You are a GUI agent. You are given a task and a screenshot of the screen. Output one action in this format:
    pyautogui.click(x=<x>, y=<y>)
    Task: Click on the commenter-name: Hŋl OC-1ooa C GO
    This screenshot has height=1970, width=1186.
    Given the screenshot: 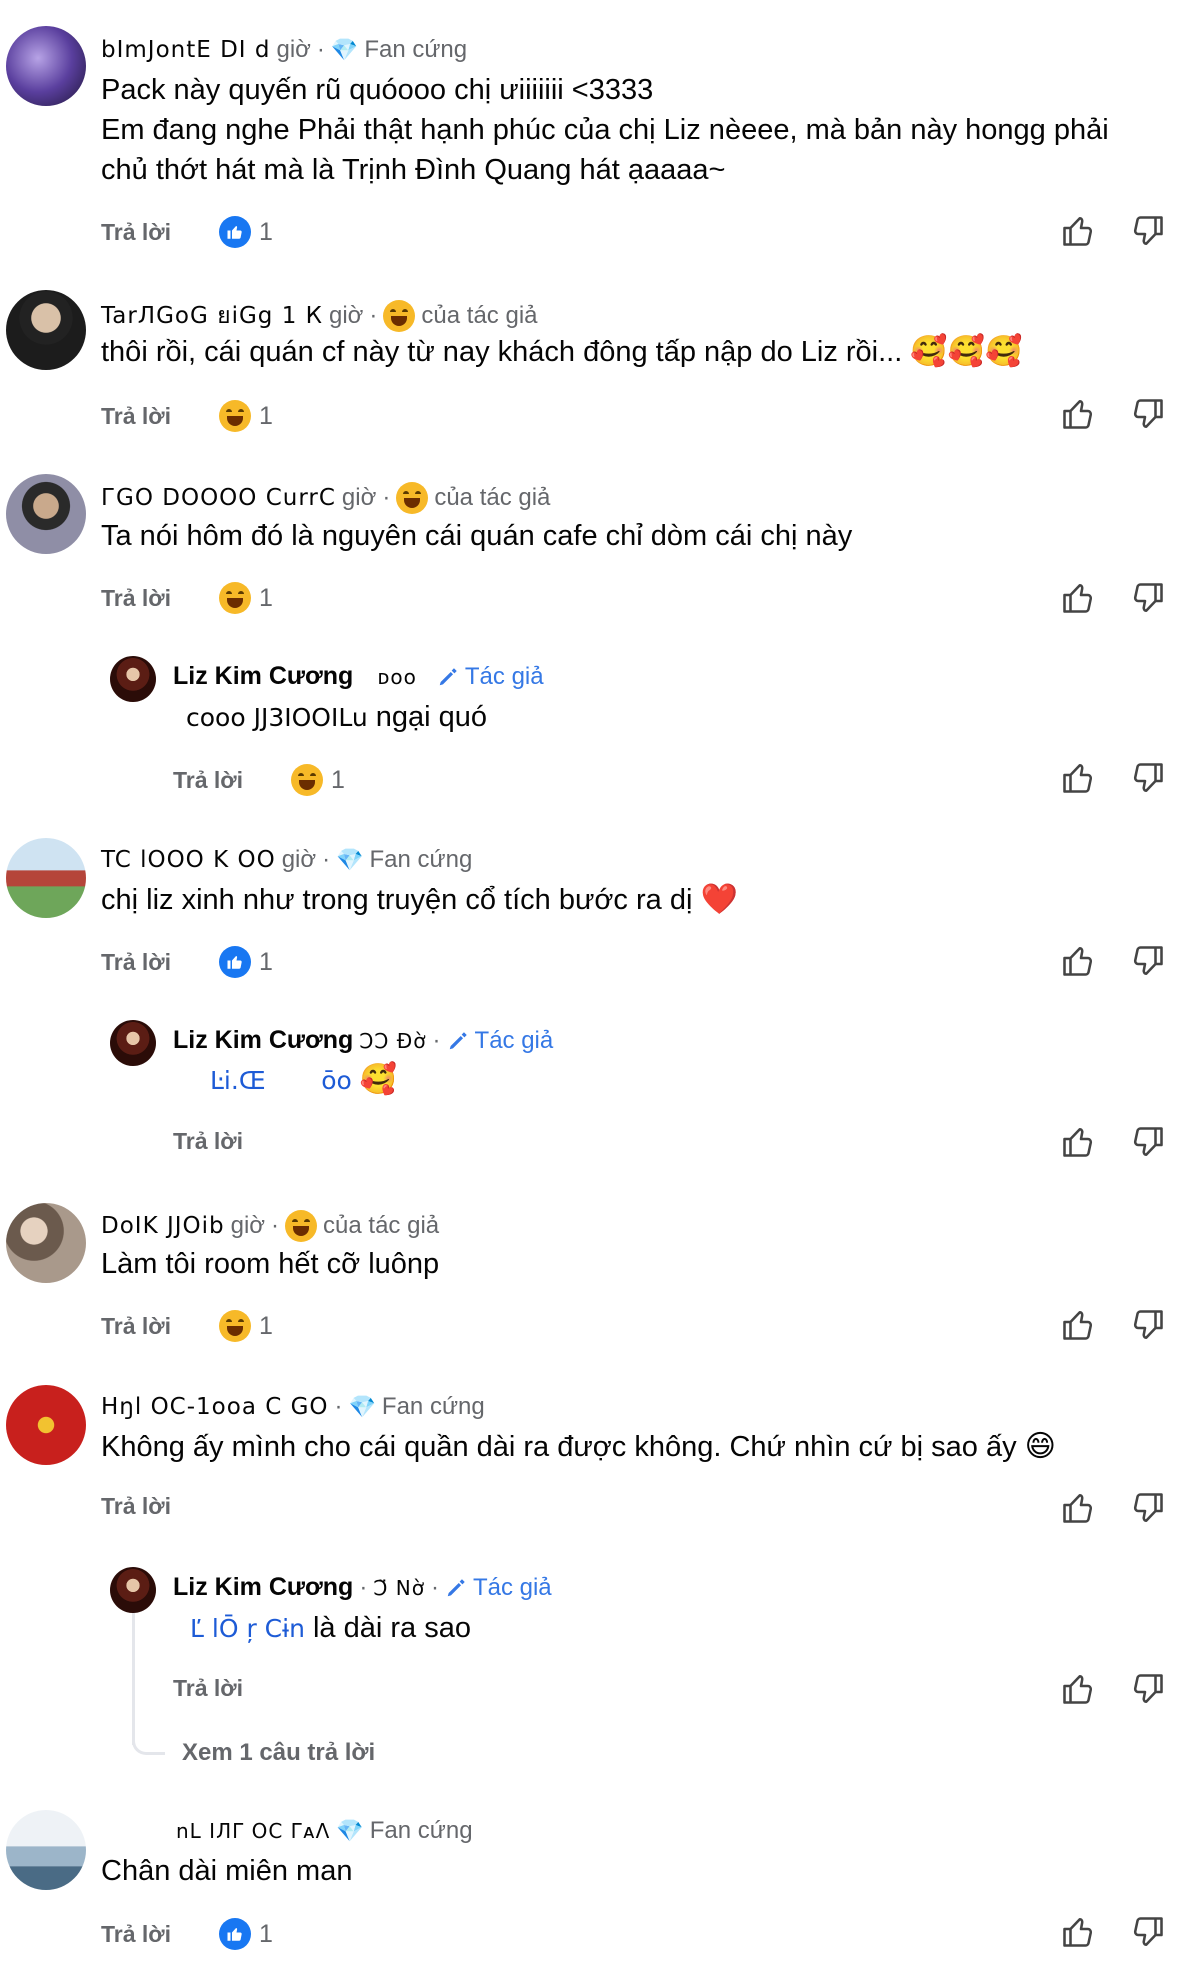 What is the action you would take?
    pyautogui.click(x=215, y=1407)
    